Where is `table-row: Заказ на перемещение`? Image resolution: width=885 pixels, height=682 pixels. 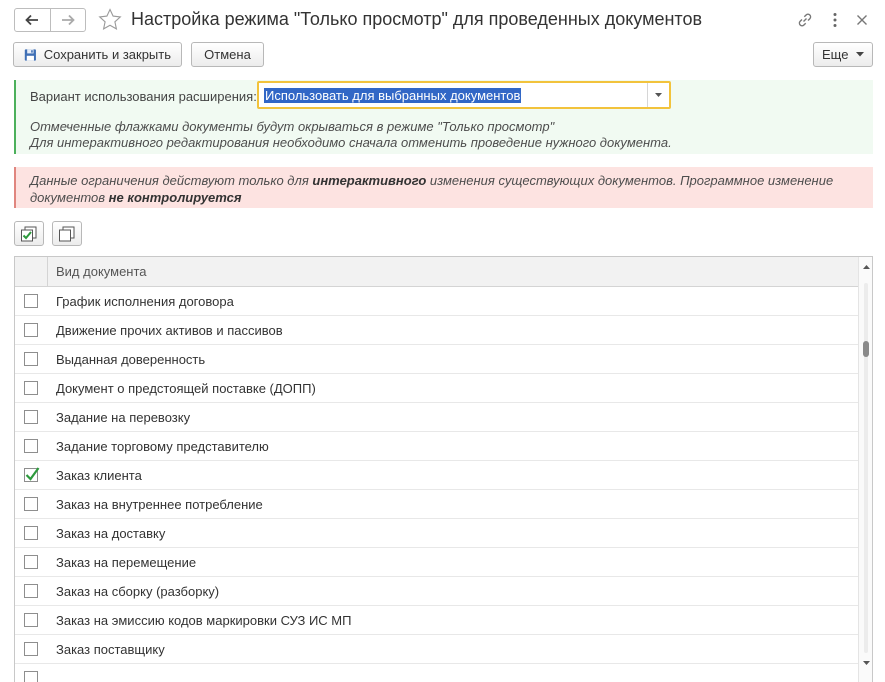
table-row: Заказ на перемещение is located at coordinates (436, 562).